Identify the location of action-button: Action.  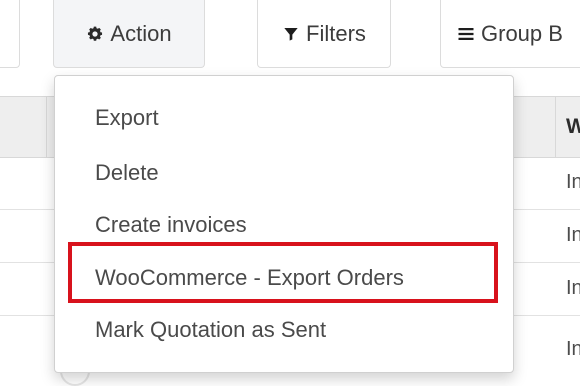
(129, 34).